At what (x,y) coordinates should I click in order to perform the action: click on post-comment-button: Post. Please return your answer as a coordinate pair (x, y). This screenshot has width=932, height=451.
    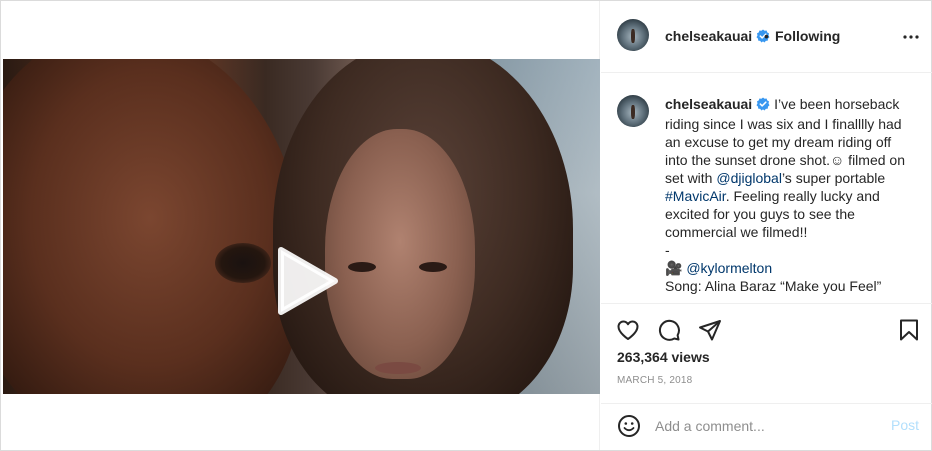
    Looking at the image, I should click on (905, 425).